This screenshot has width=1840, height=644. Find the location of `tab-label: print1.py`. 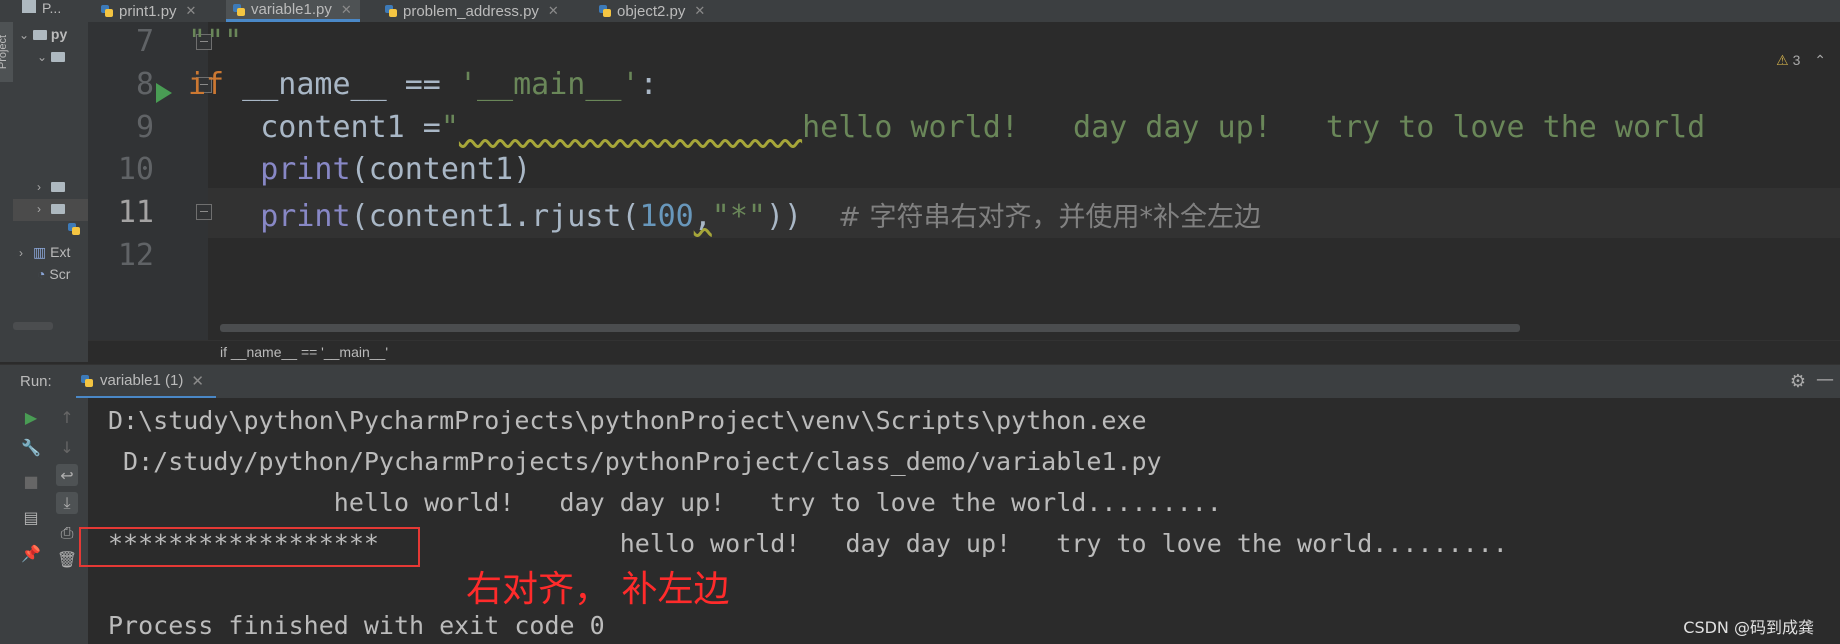

tab-label: print1.py is located at coordinates (148, 11).